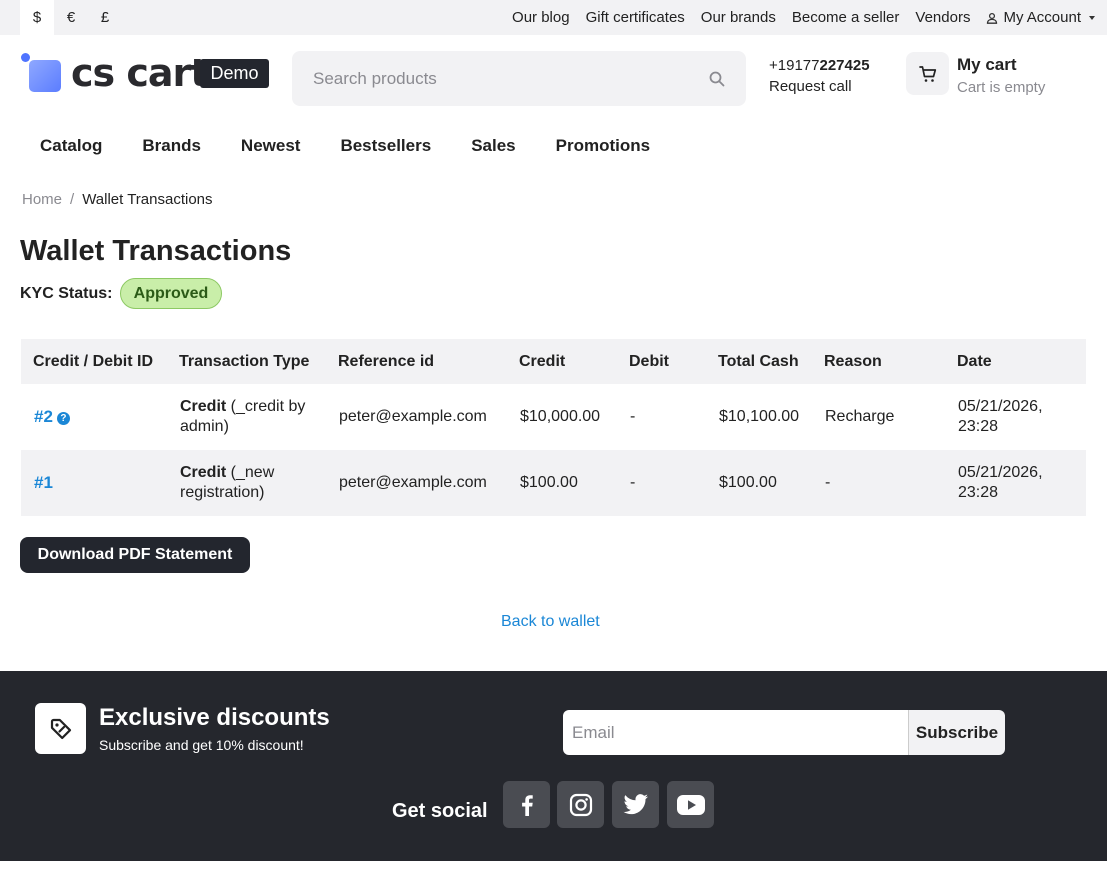 The width and height of the screenshot is (1120, 880). I want to click on cart-button, so click(927, 73).